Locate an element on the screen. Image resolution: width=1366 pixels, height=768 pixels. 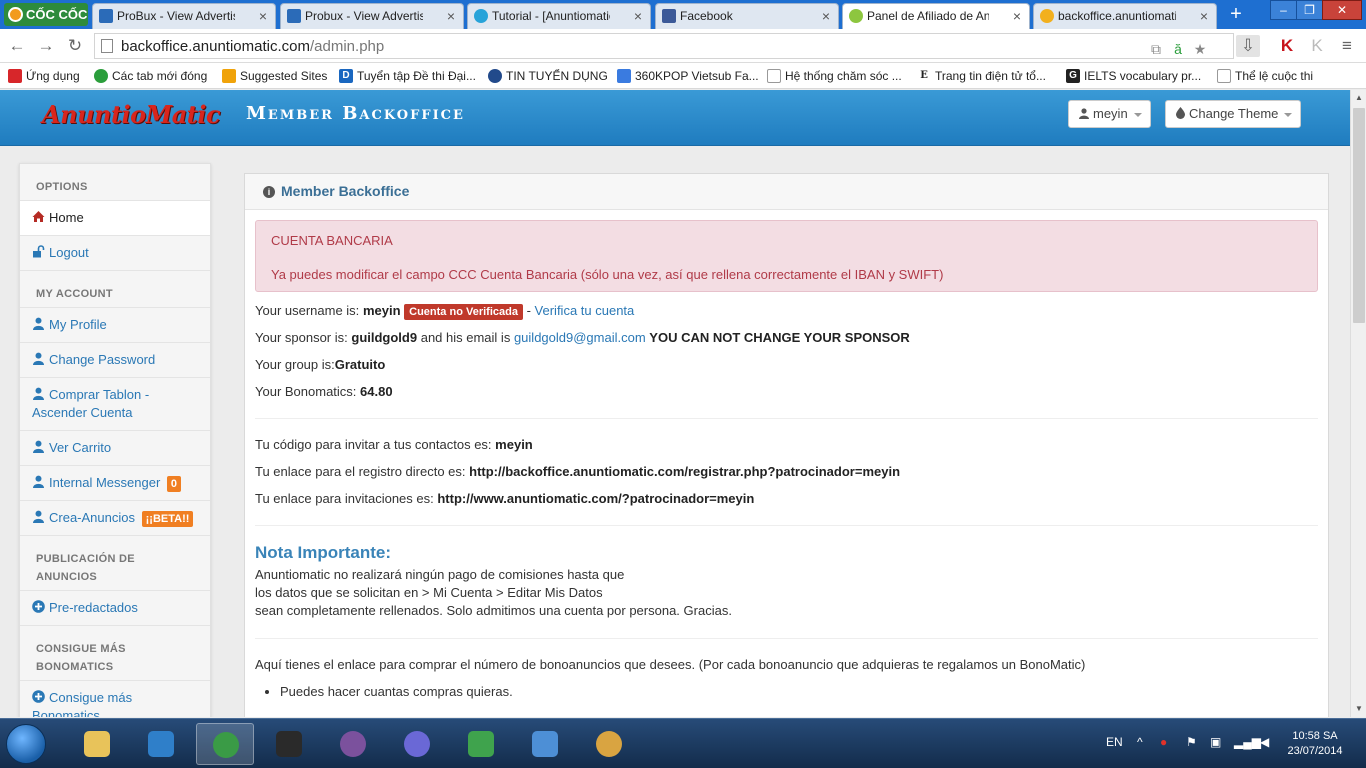
taskbar-control-panel is located at coordinates (545, 744).